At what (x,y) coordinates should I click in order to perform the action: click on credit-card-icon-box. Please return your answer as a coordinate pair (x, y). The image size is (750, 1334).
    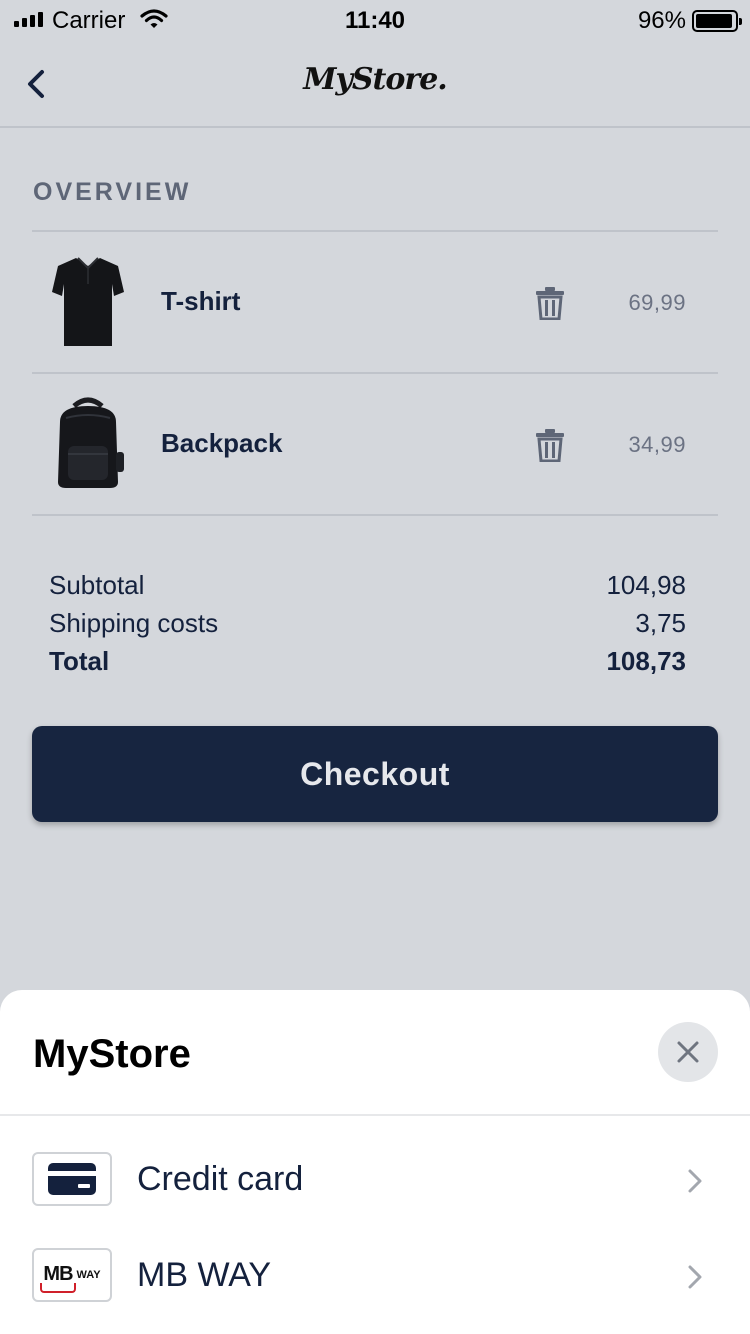
    Looking at the image, I should click on (72, 1179).